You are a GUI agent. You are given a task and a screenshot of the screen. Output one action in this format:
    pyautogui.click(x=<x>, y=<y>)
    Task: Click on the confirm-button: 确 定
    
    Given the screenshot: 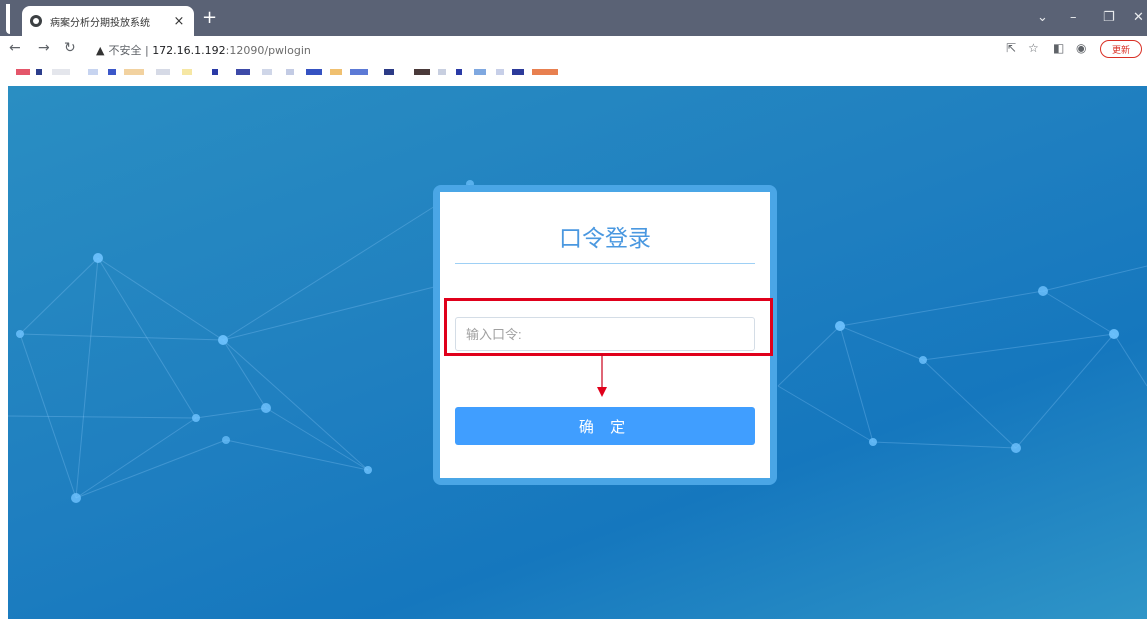 What is the action you would take?
    pyautogui.click(x=605, y=426)
    